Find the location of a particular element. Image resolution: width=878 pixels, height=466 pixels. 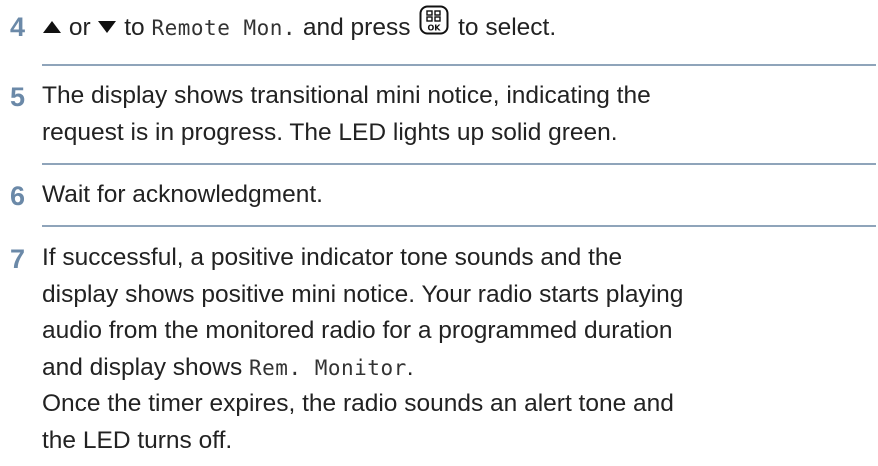

display-text-rem-monitor: Rem. Monitor is located at coordinates (328, 367).